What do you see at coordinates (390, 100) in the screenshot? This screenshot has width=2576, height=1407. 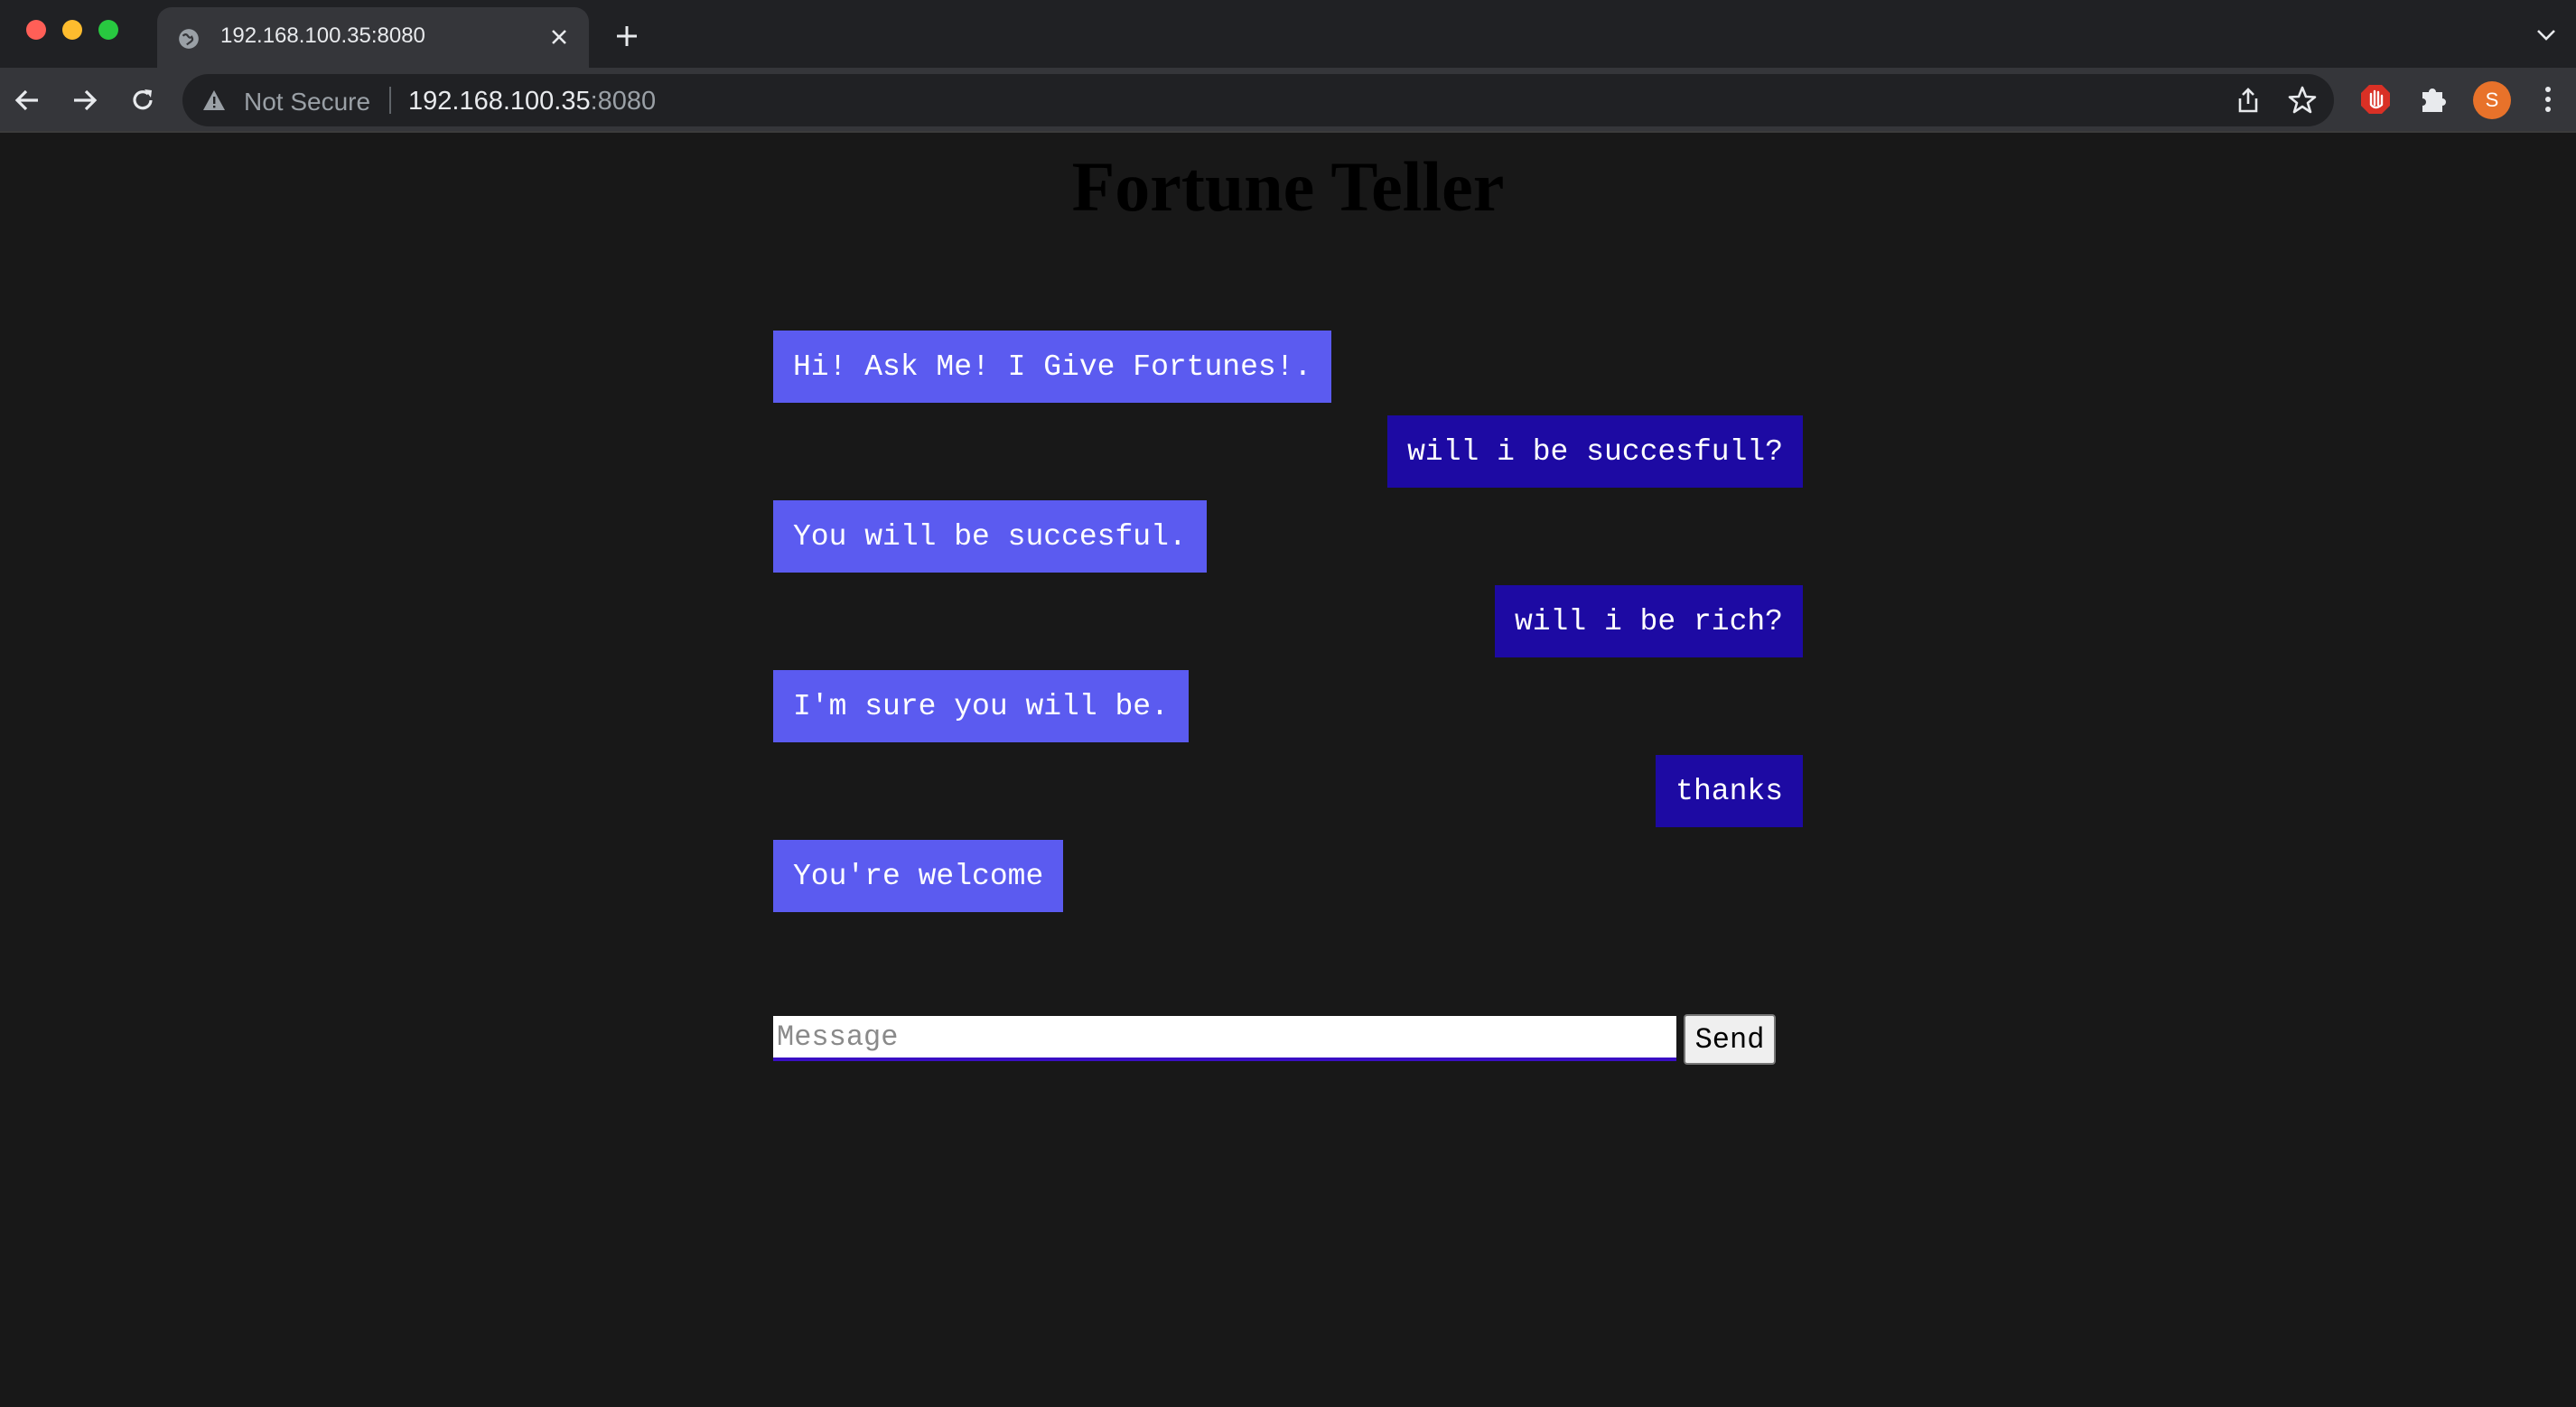 I see `omnibox-divider` at bounding box center [390, 100].